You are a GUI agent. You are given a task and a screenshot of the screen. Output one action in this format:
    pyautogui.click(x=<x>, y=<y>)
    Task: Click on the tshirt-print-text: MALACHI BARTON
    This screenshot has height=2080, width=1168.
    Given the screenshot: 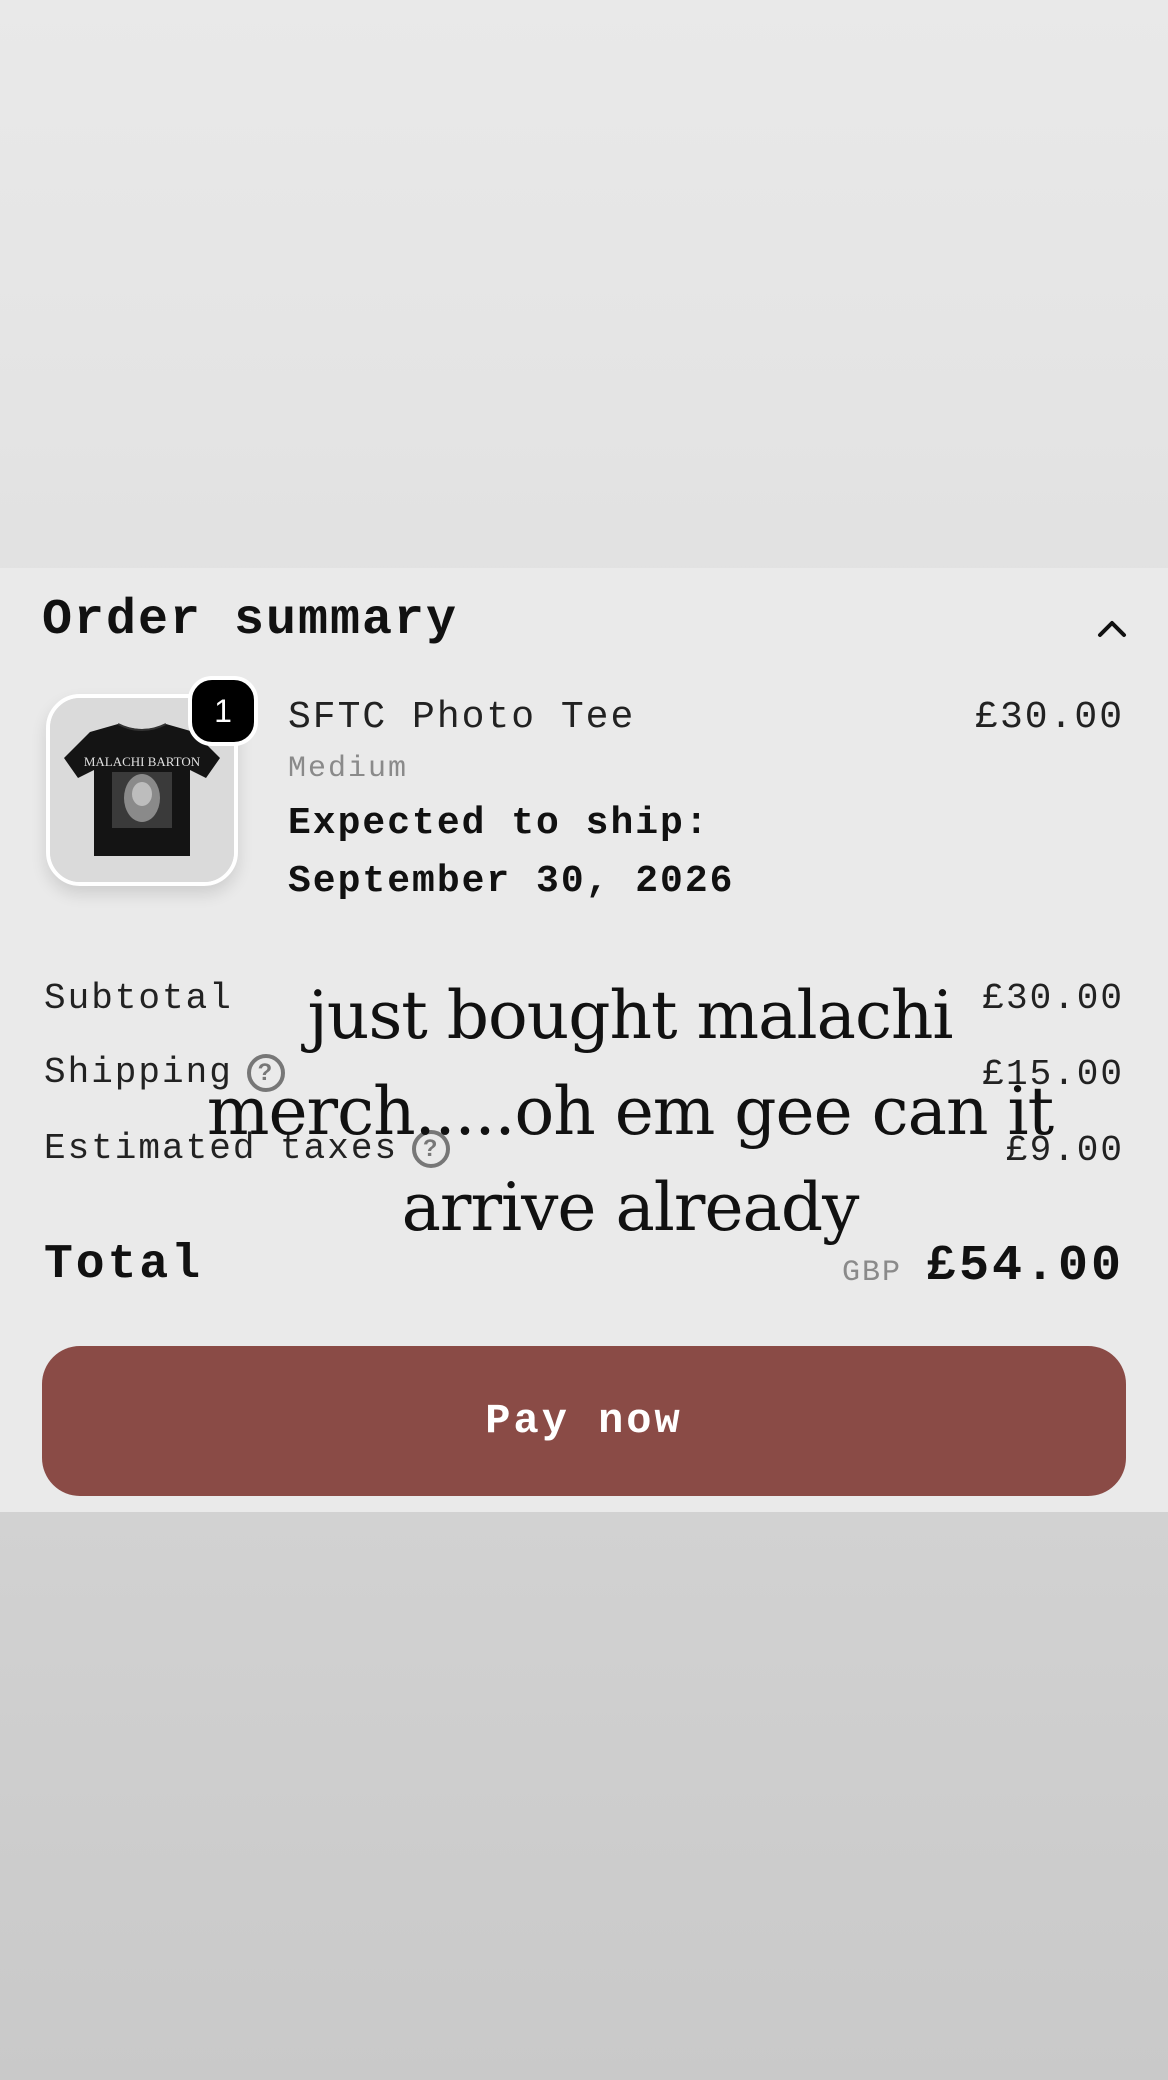 What is the action you would take?
    pyautogui.click(x=142, y=761)
    